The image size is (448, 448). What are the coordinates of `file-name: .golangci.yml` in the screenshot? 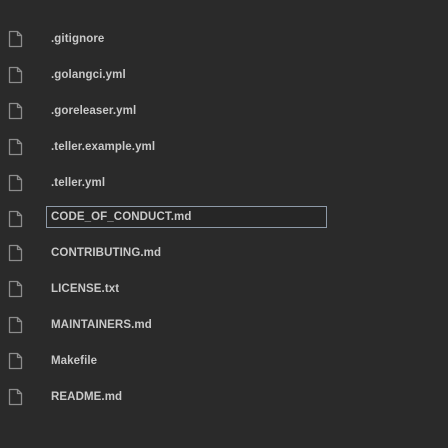 It's located at (88, 75).